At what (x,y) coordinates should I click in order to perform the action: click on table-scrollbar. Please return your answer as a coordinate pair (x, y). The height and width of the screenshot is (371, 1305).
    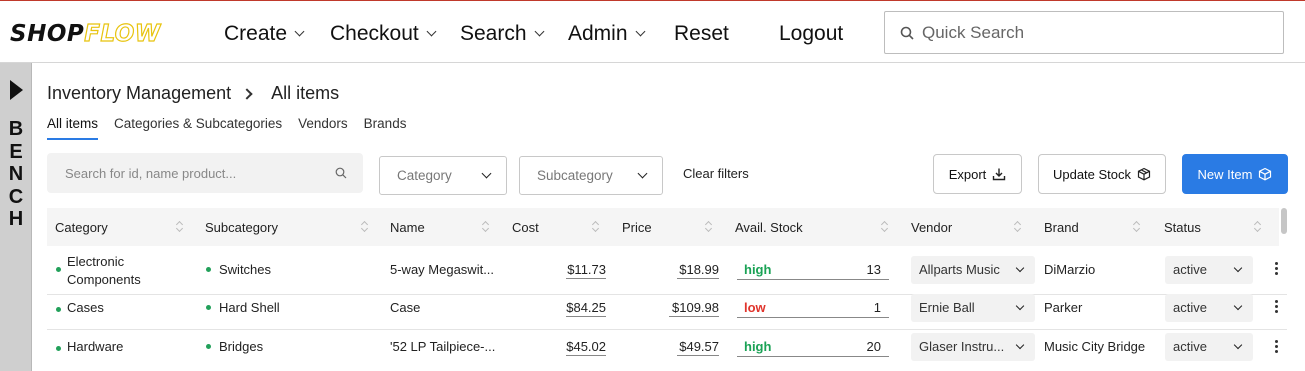
    Looking at the image, I should click on (1284, 221).